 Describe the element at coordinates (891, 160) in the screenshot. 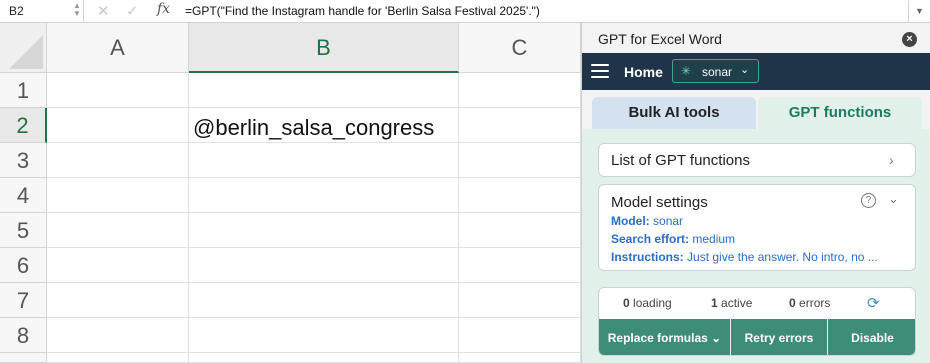

I see `chevron-right-icon: ›` at that location.